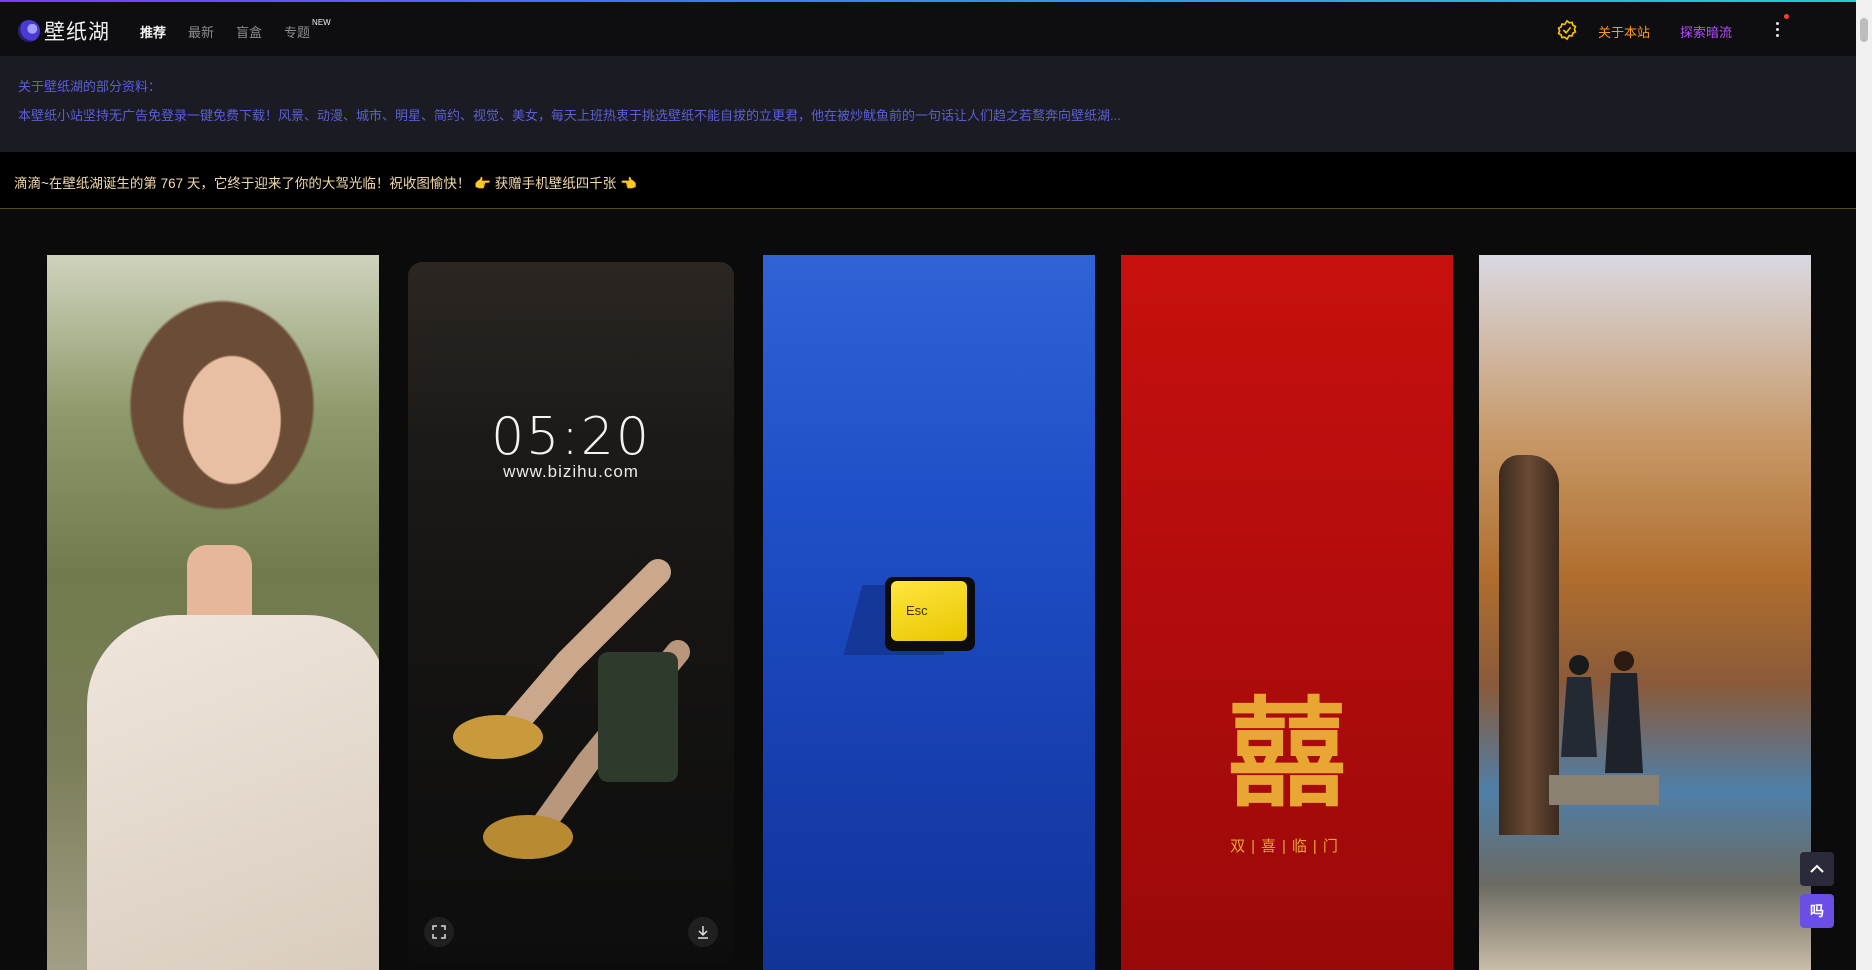  I want to click on esc-key-label: Esc, so click(917, 610).